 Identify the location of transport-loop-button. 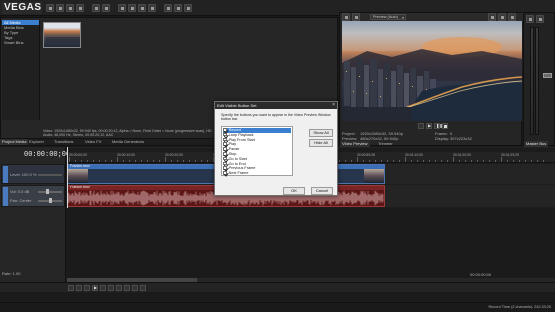
(79, 288).